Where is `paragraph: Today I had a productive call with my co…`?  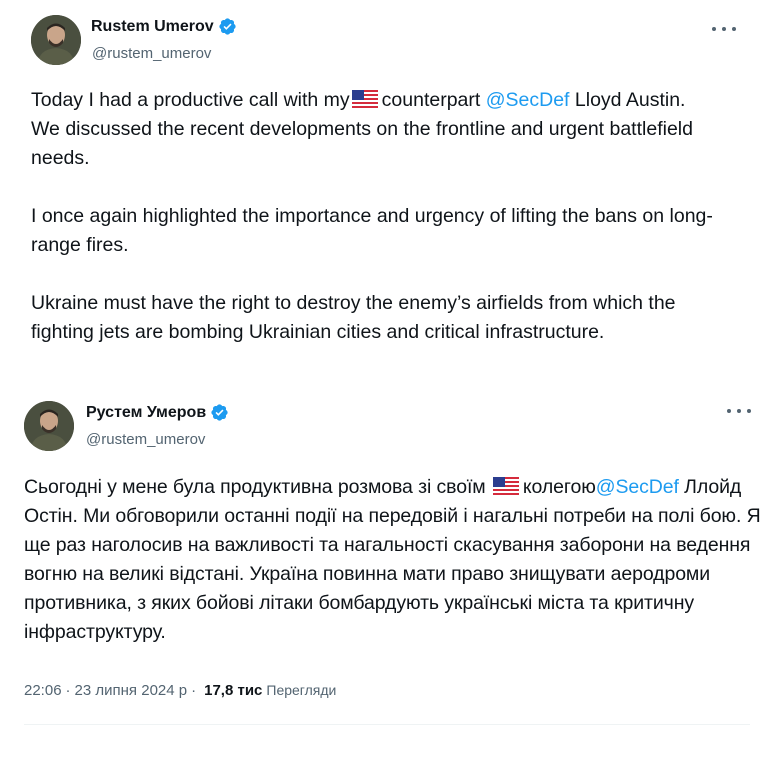 paragraph: Today I had a productive call with my co… is located at coordinates (381, 100).